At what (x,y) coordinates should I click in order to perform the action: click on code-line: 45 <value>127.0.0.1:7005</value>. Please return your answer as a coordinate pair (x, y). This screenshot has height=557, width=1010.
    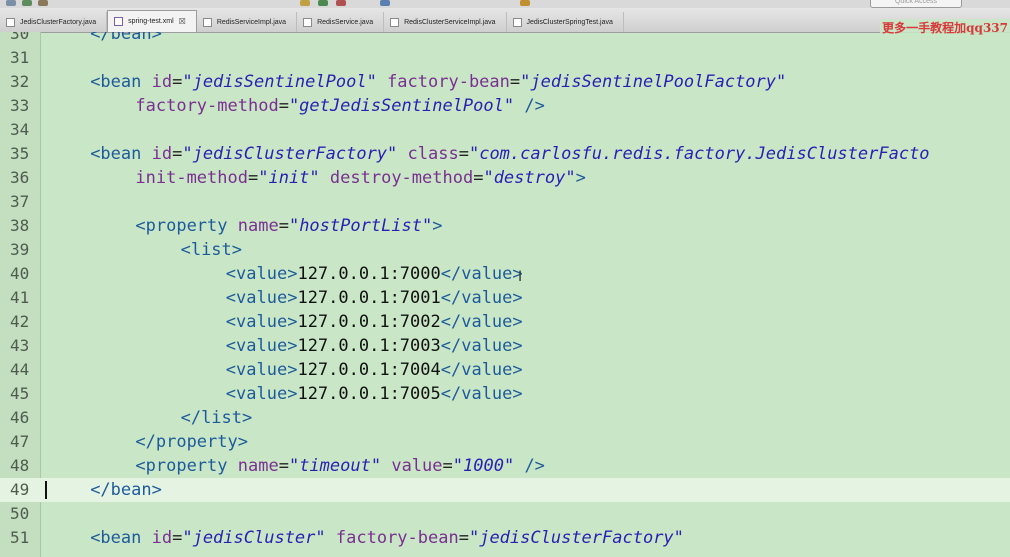
    Looking at the image, I should click on (505, 394).